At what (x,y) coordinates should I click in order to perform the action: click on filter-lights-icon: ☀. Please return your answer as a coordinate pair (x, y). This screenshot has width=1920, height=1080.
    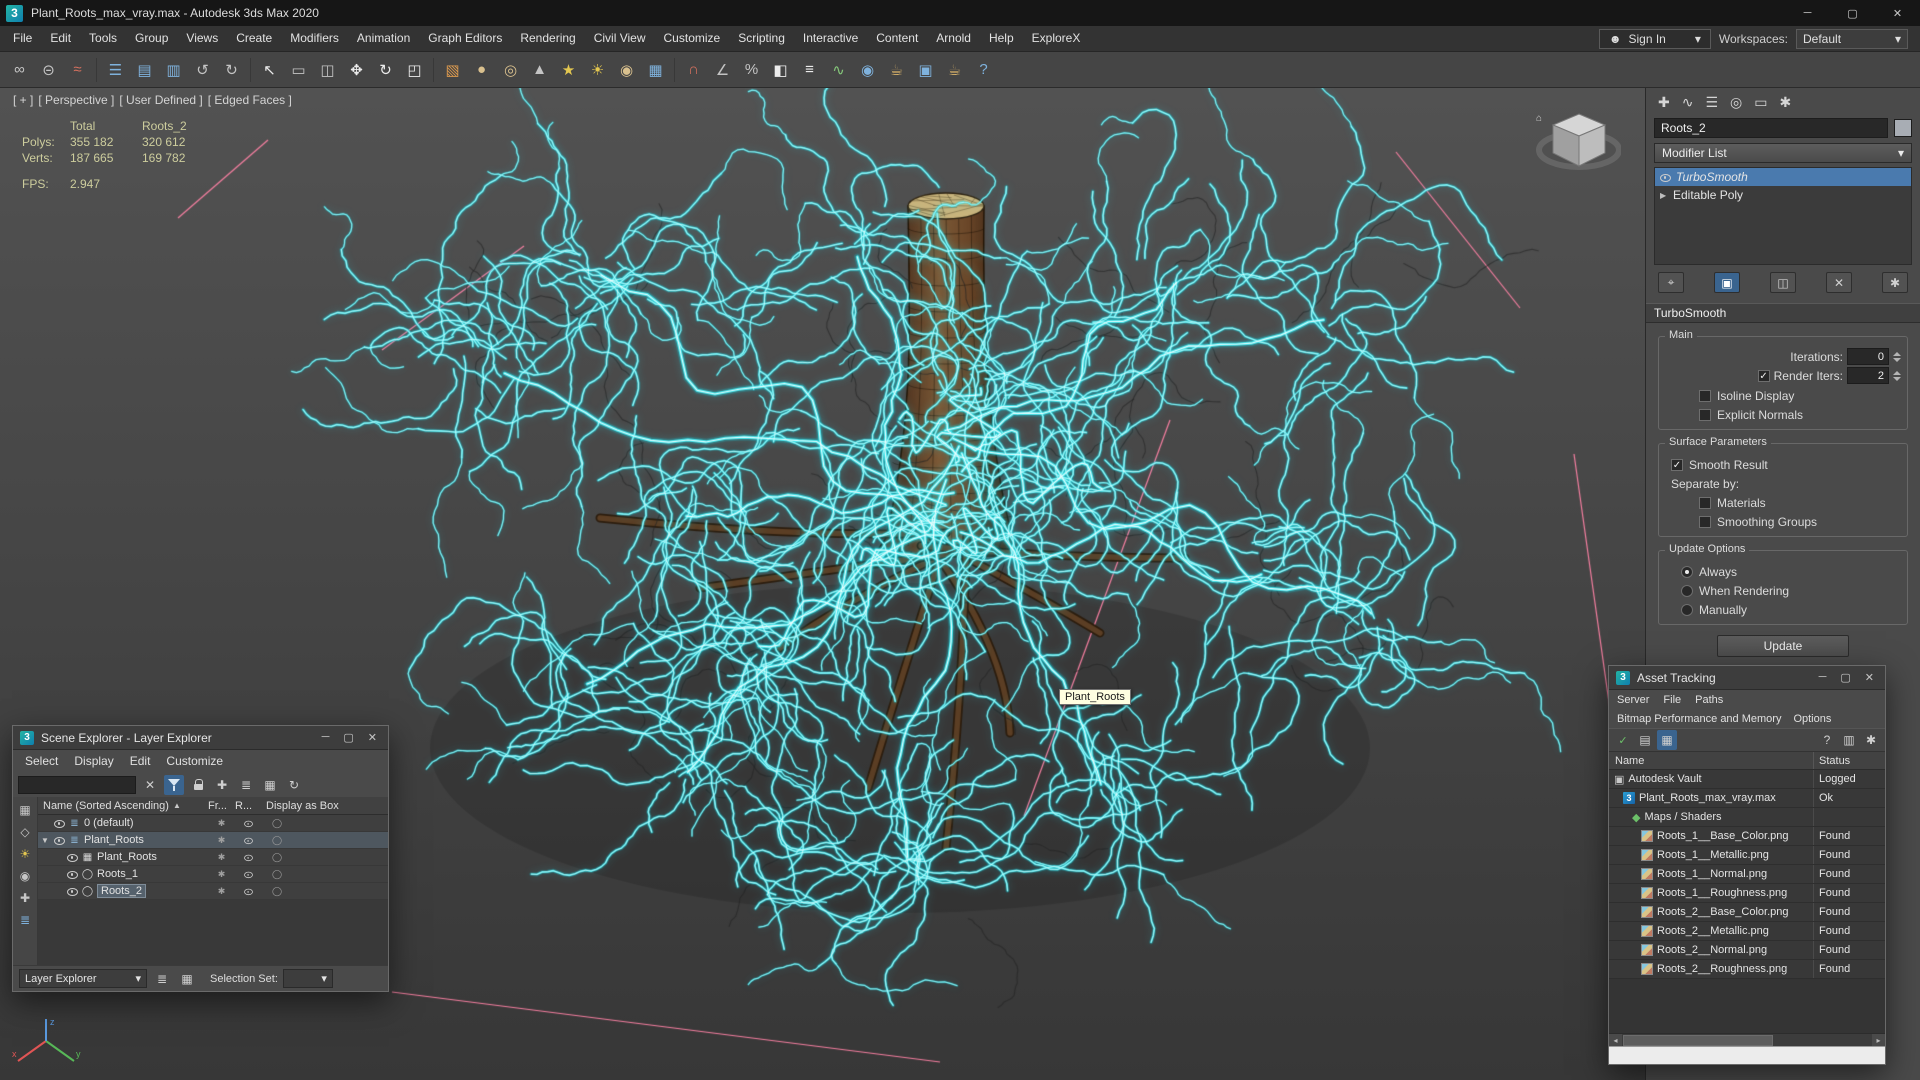
    Looking at the image, I should click on (25, 854).